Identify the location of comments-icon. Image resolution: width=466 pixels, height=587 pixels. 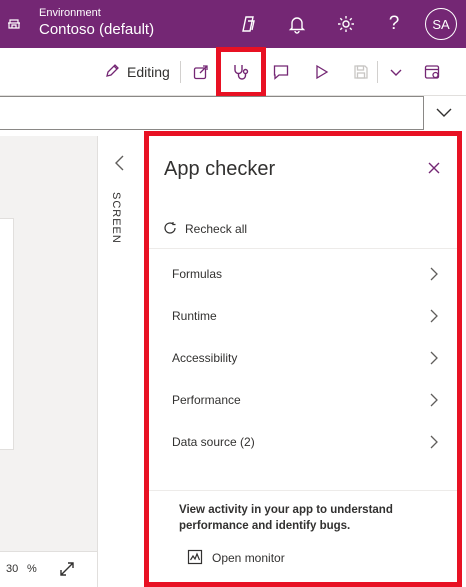
(281, 72).